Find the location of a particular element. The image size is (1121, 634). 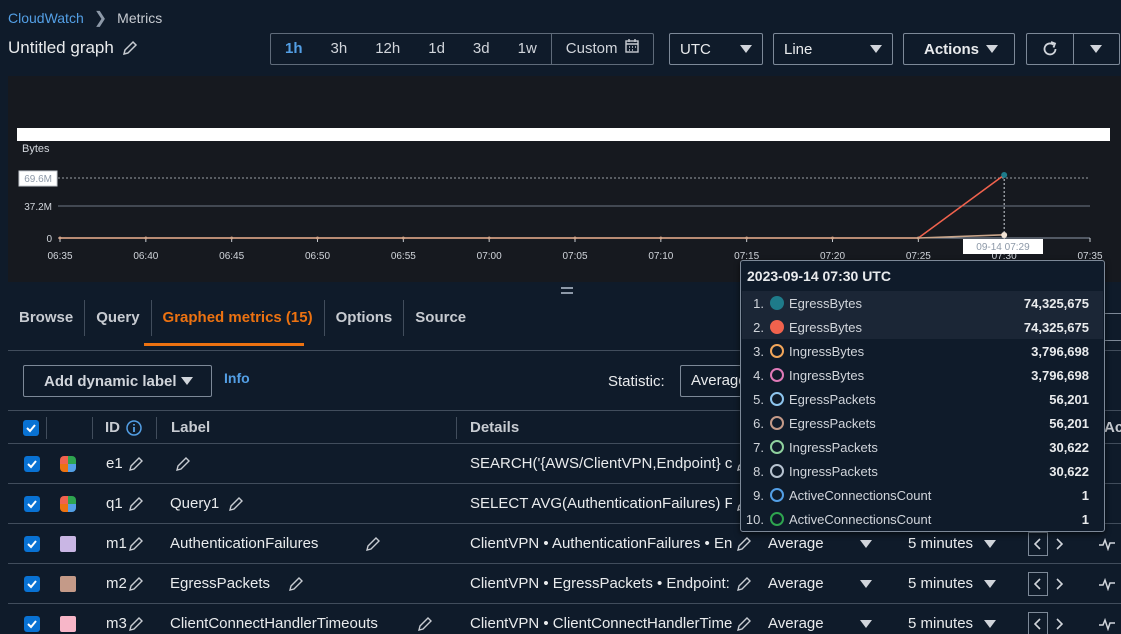

row-id: q1 is located at coordinates (114, 503).